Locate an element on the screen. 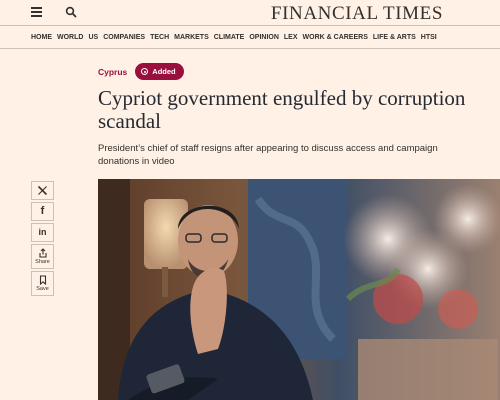  share-x-button is located at coordinates (42, 190).